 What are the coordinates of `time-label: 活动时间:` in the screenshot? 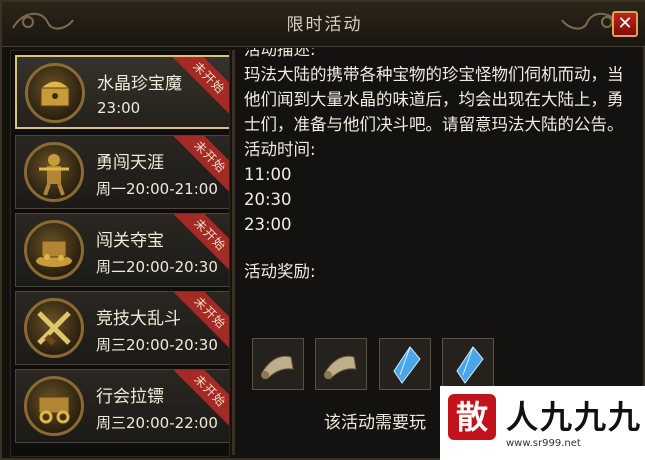 It's located at (280, 149).